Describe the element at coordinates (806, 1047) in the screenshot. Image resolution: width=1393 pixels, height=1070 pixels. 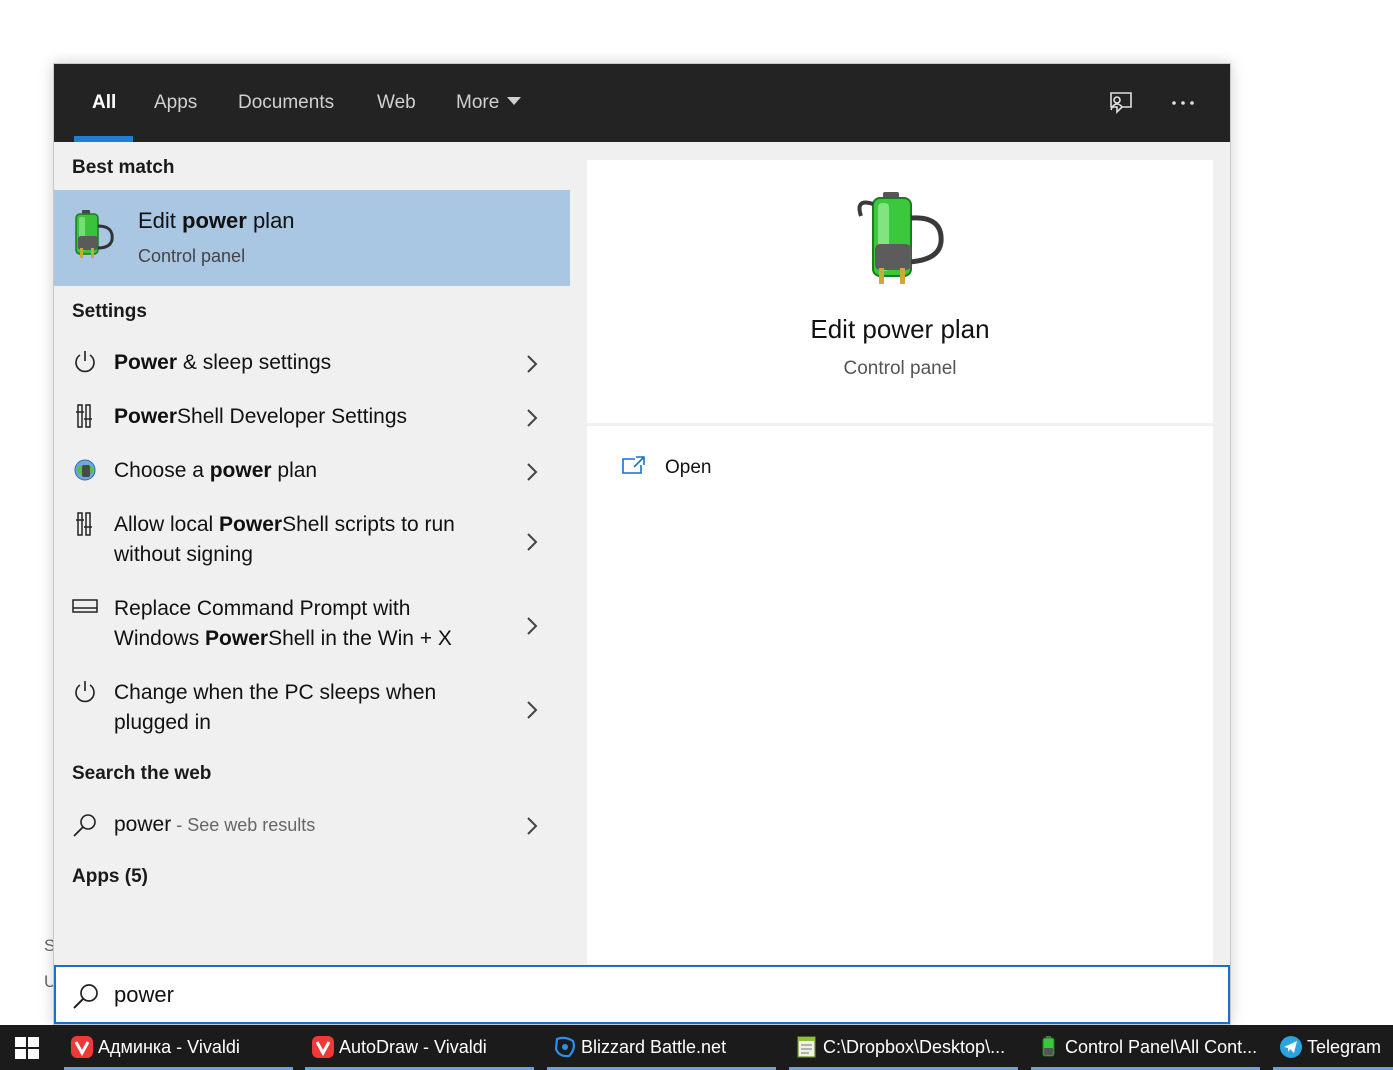
I see `notepad-icon` at that location.